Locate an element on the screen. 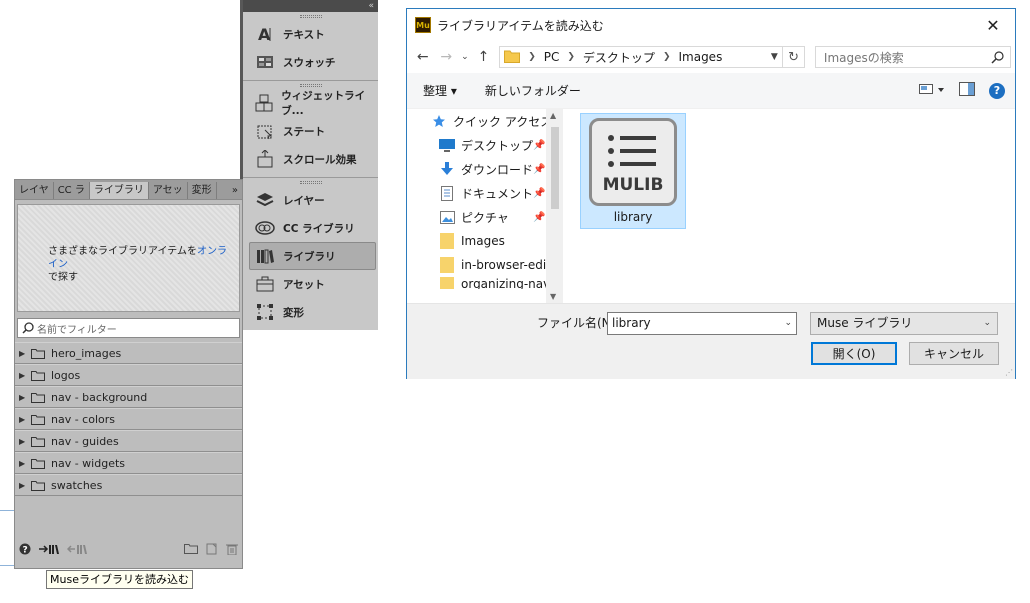  forward-arrow-icon: → is located at coordinates (447, 57).